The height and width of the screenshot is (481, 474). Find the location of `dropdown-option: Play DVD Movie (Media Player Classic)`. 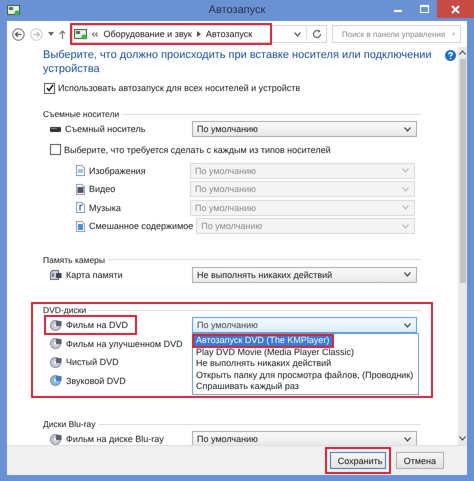

dropdown-option: Play DVD Movie (Media Player Classic) is located at coordinates (305, 352).